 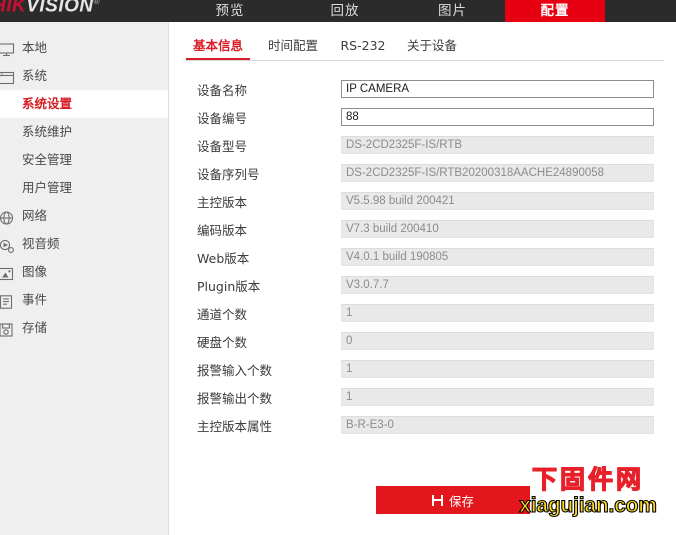 I want to click on topnav-item-label: 预览, so click(x=230, y=11).